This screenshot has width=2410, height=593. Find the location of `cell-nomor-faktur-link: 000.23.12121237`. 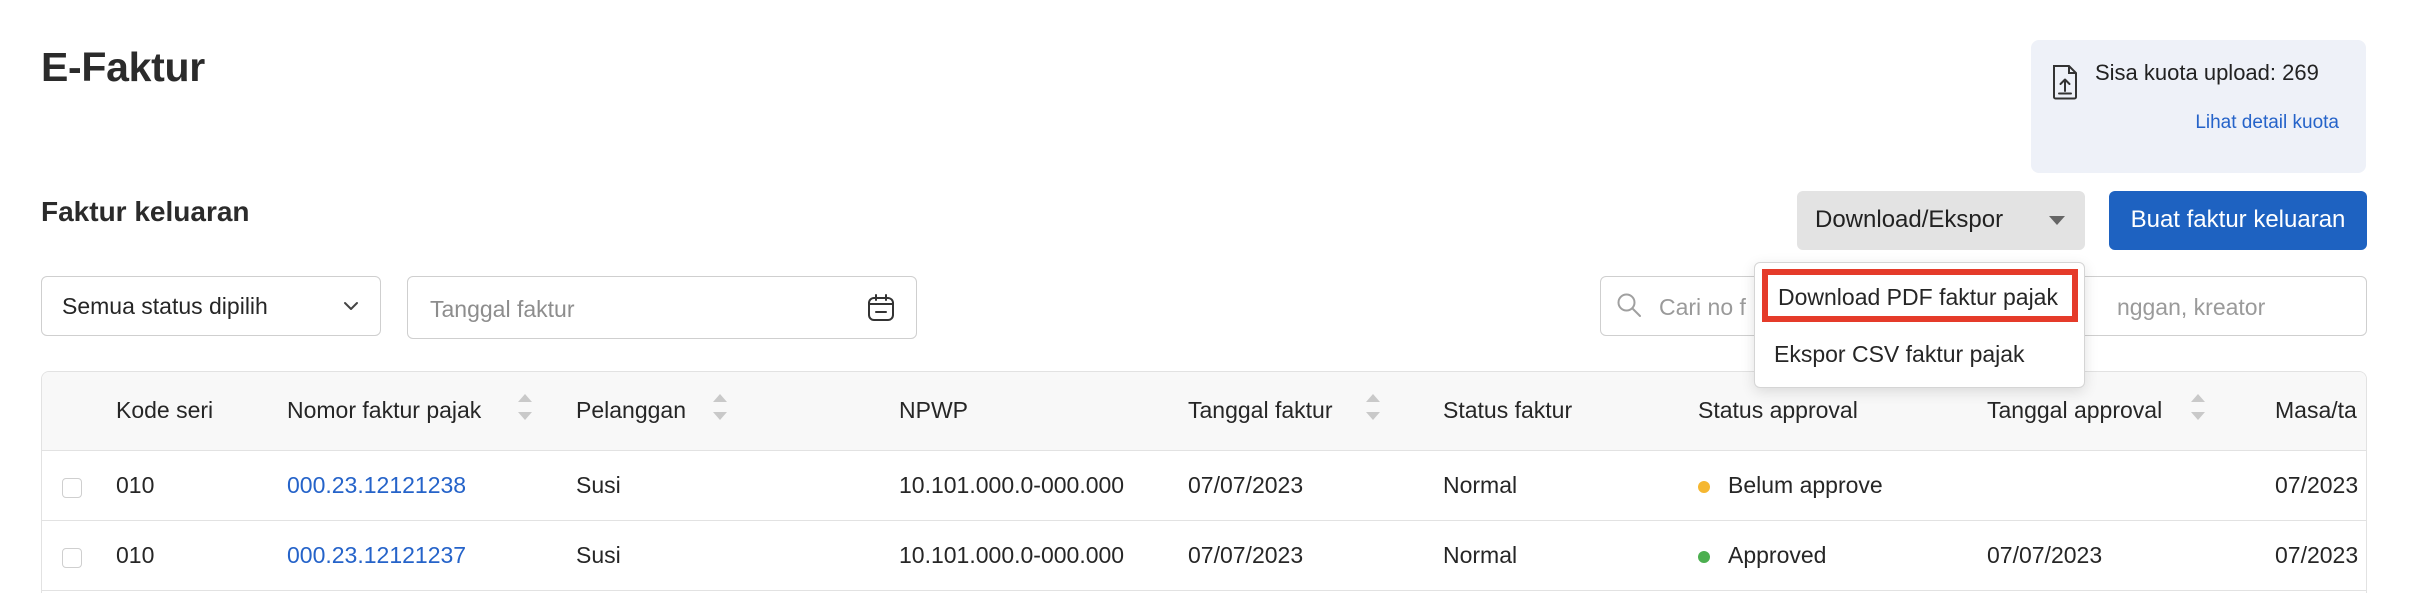

cell-nomor-faktur-link: 000.23.12121237 is located at coordinates (376, 555).